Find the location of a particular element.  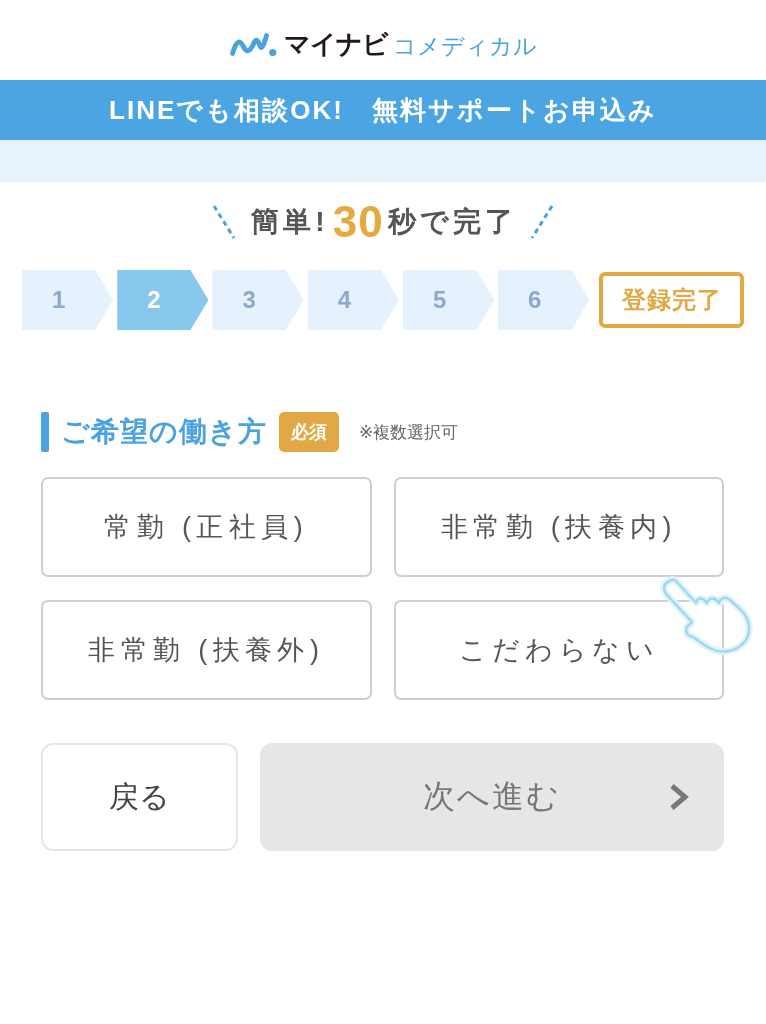

headline-text: 簡単! is located at coordinates (290, 222).